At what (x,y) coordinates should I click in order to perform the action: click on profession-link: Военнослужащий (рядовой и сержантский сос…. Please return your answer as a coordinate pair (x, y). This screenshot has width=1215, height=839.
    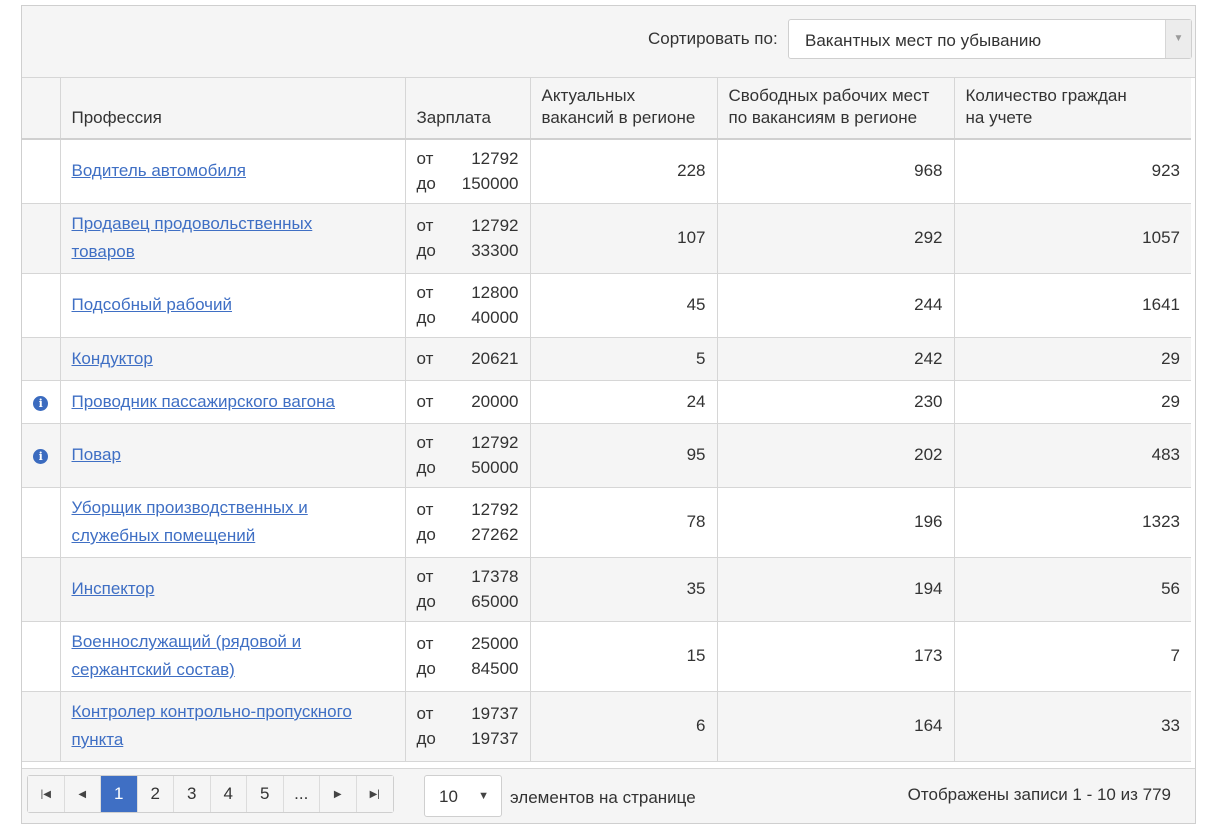
    Looking at the image, I should click on (187, 655).